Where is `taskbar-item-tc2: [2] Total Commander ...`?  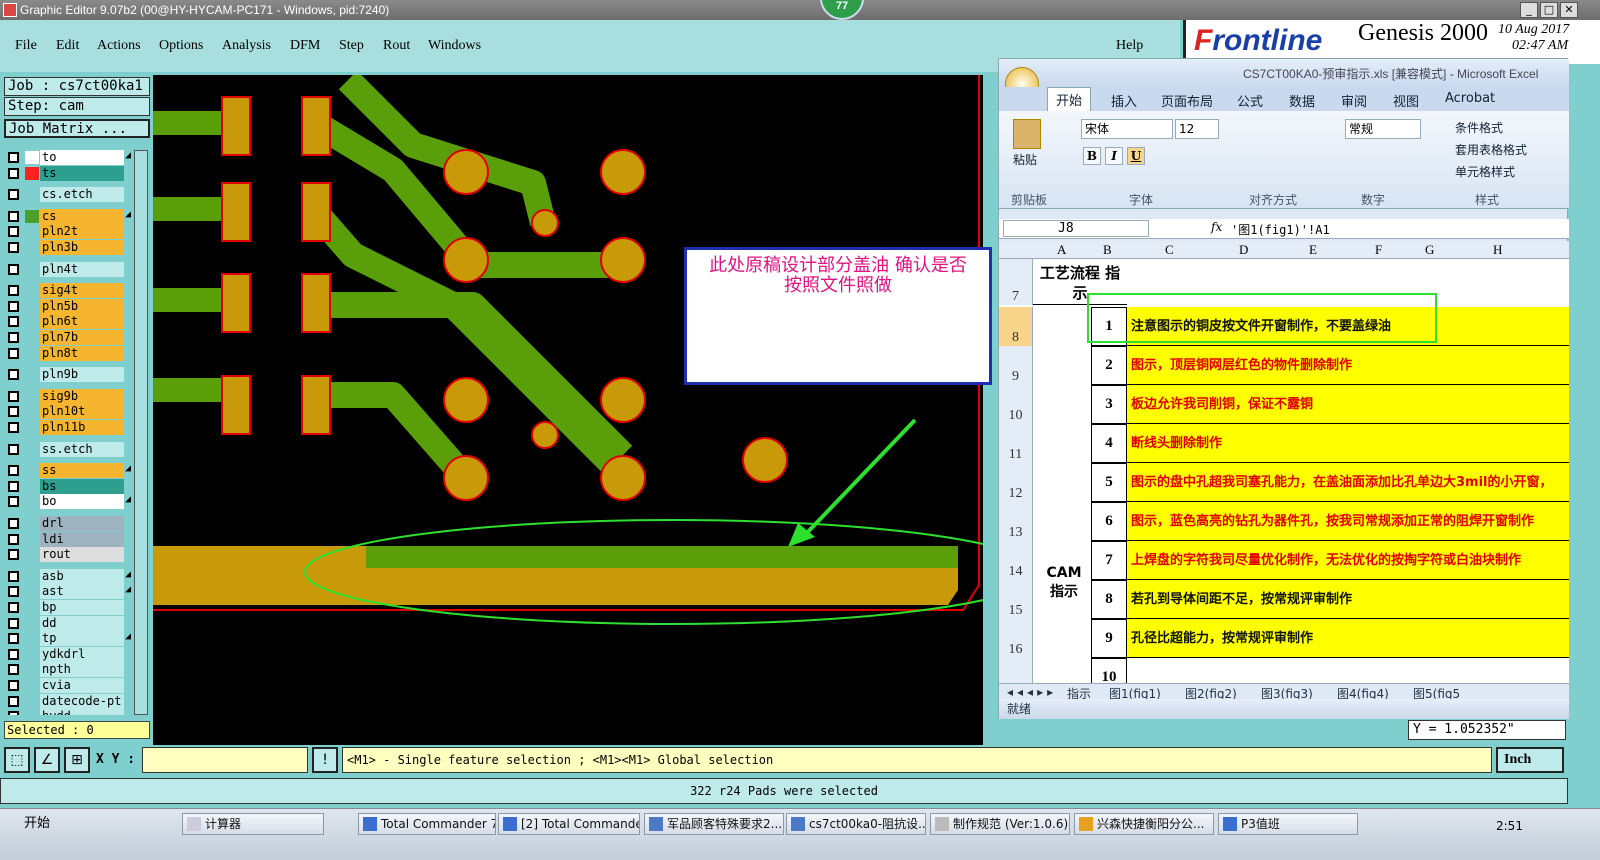 taskbar-item-tc2: [2] Total Commander ... is located at coordinates (569, 824).